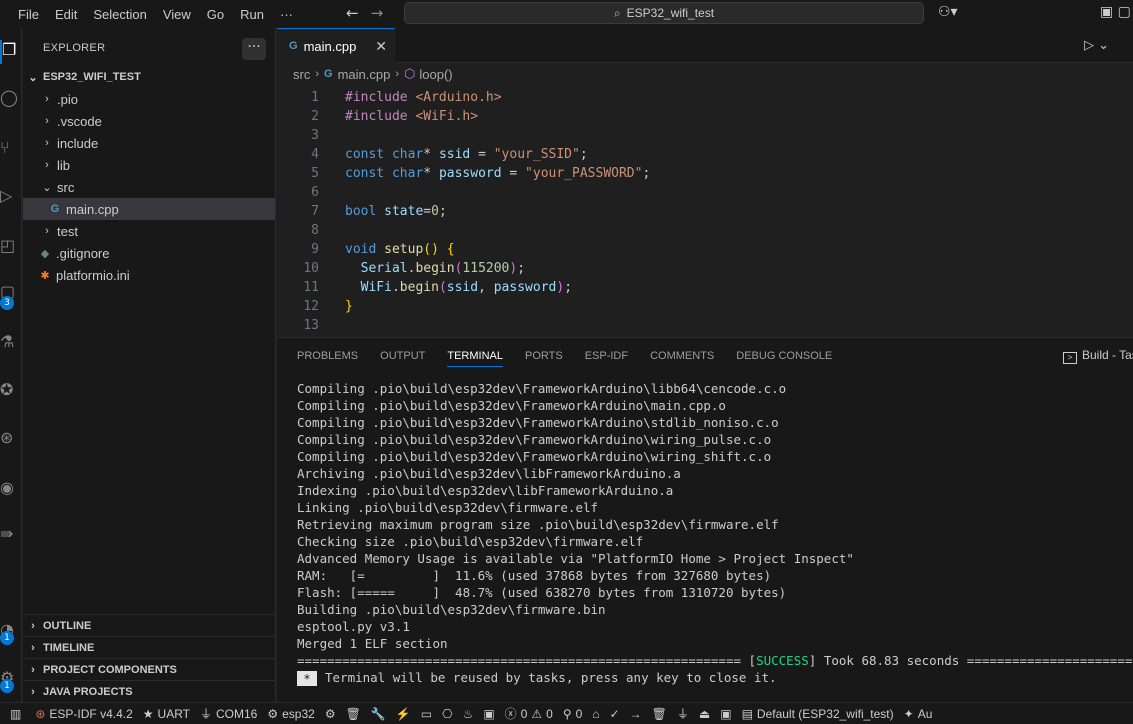 This screenshot has height=724, width=1133. Describe the element at coordinates (254, 49) in the screenshot. I see `more-actions-button: ···` at that location.